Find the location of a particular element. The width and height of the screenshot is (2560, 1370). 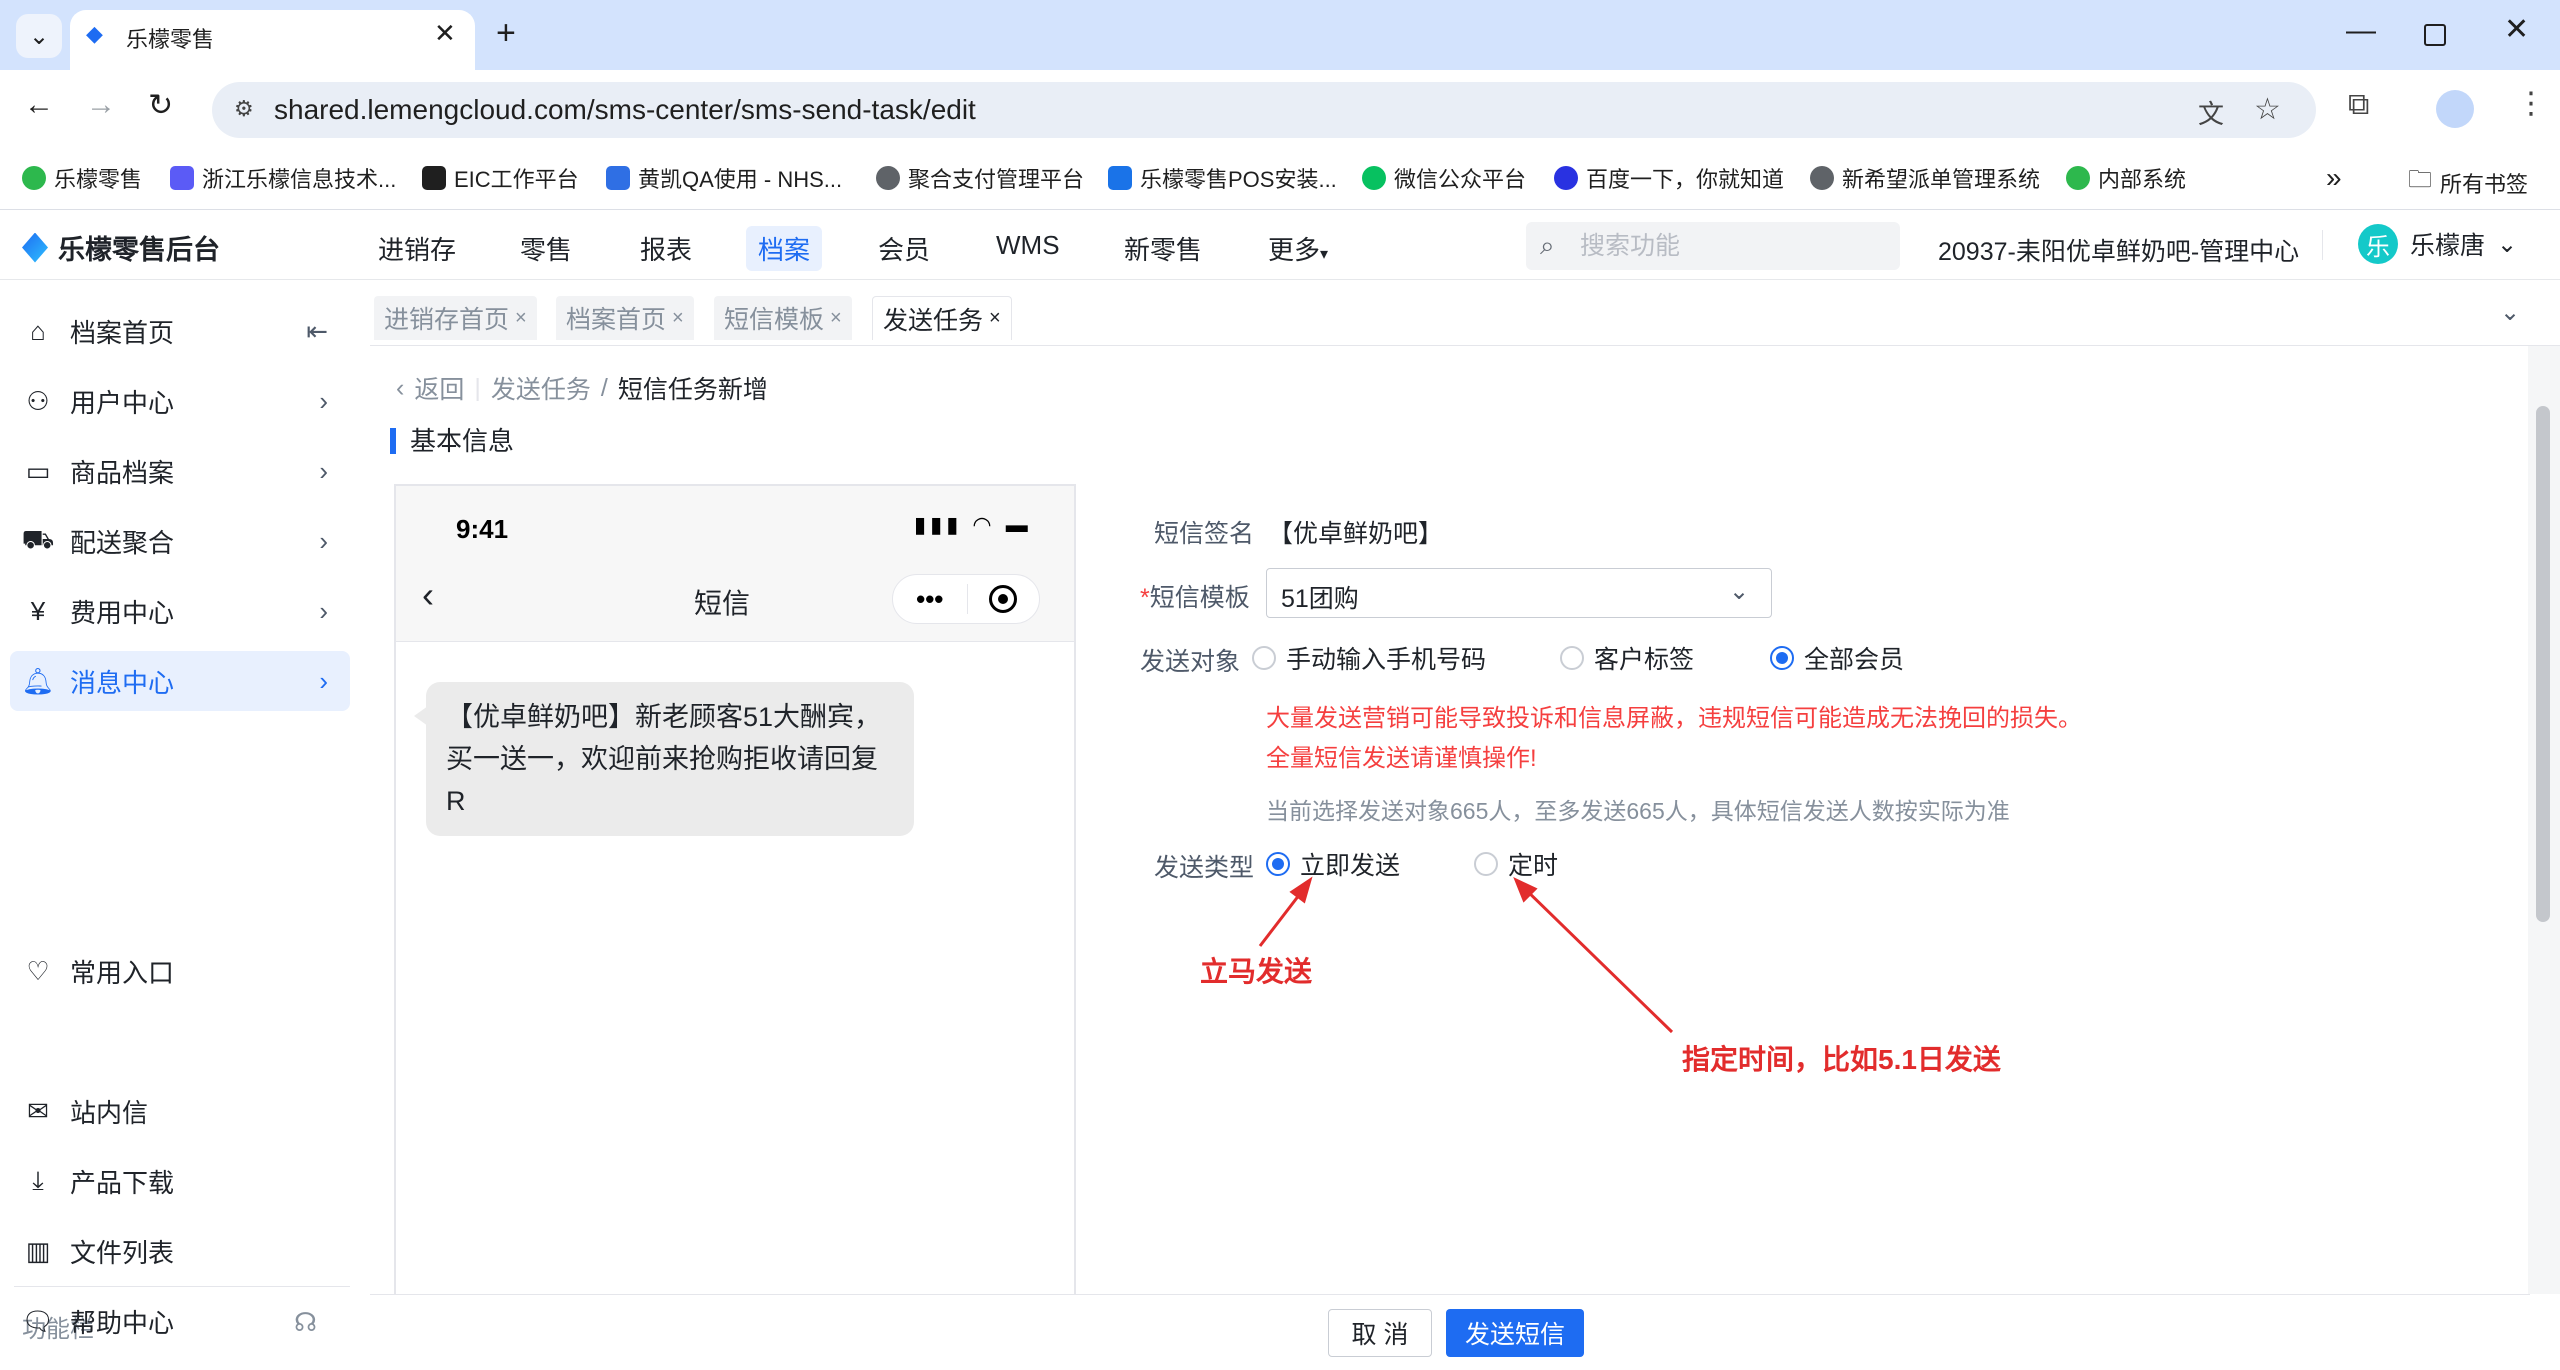

translate-icon: 文 is located at coordinates (2211, 112).